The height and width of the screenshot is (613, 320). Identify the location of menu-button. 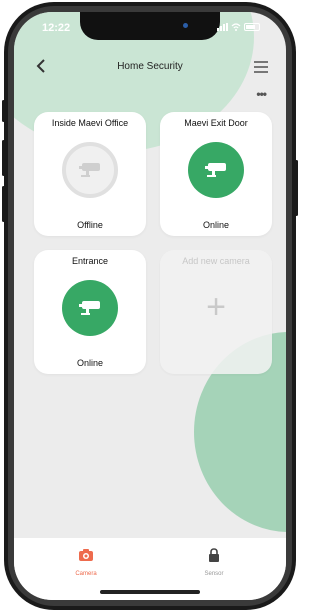
(261, 67).